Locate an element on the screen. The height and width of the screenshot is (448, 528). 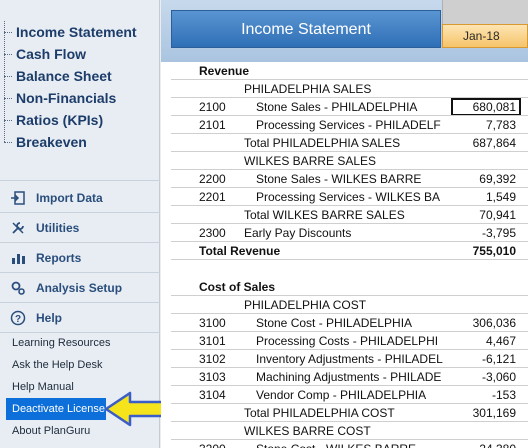
table-row: 2201 Processing Services - WILKES BA 1,549 is located at coordinates (349, 197).